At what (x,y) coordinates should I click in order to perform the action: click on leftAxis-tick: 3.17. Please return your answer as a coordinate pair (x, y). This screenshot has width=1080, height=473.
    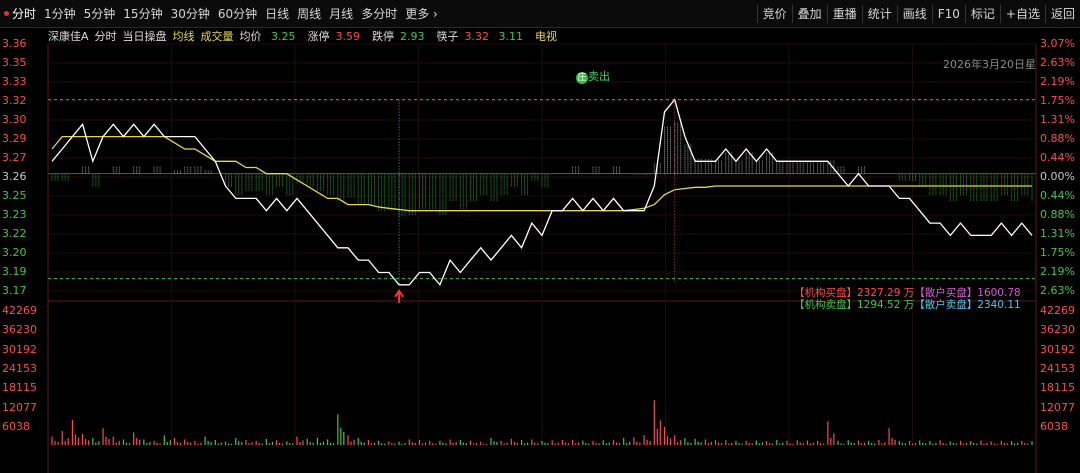
    Looking at the image, I should click on (14, 290).